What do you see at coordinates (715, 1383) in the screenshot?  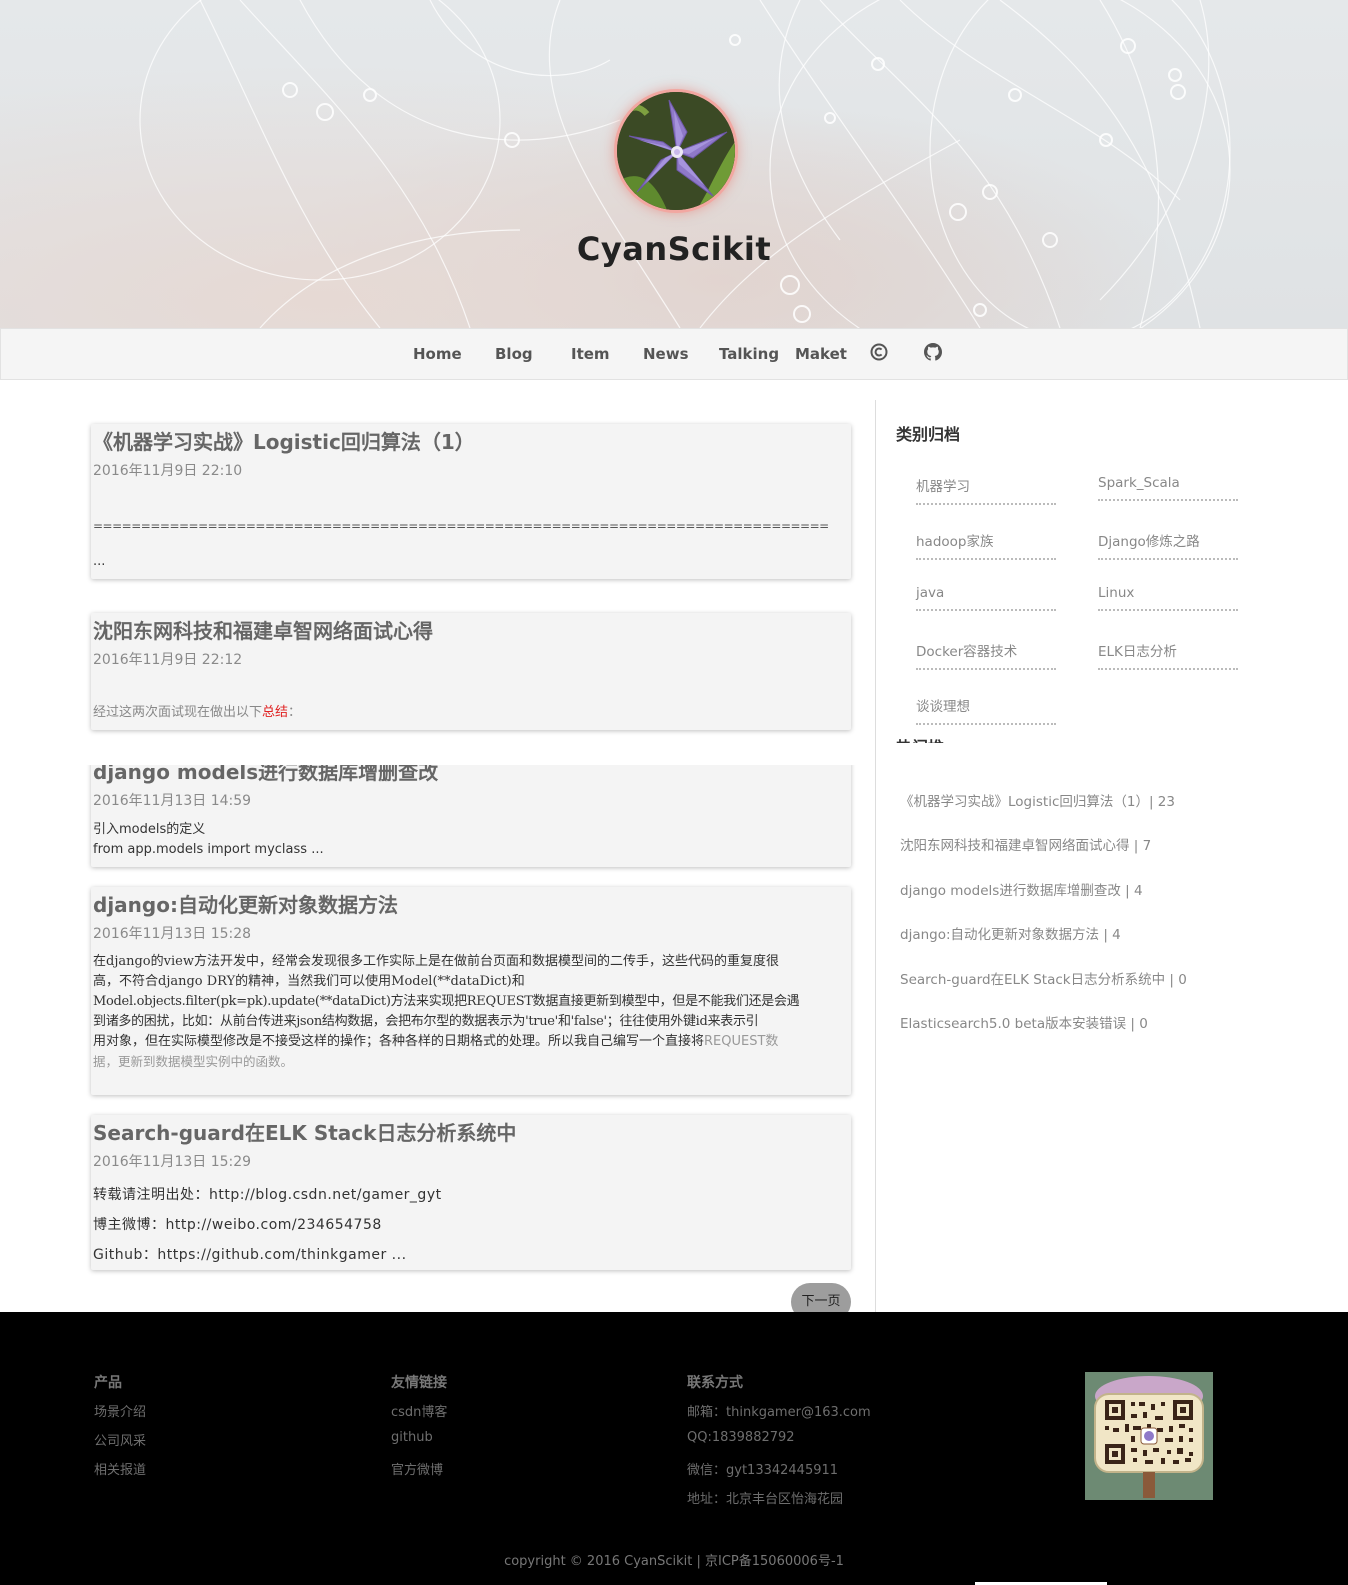 I see `footer-heading-contact: 联系方式` at bounding box center [715, 1383].